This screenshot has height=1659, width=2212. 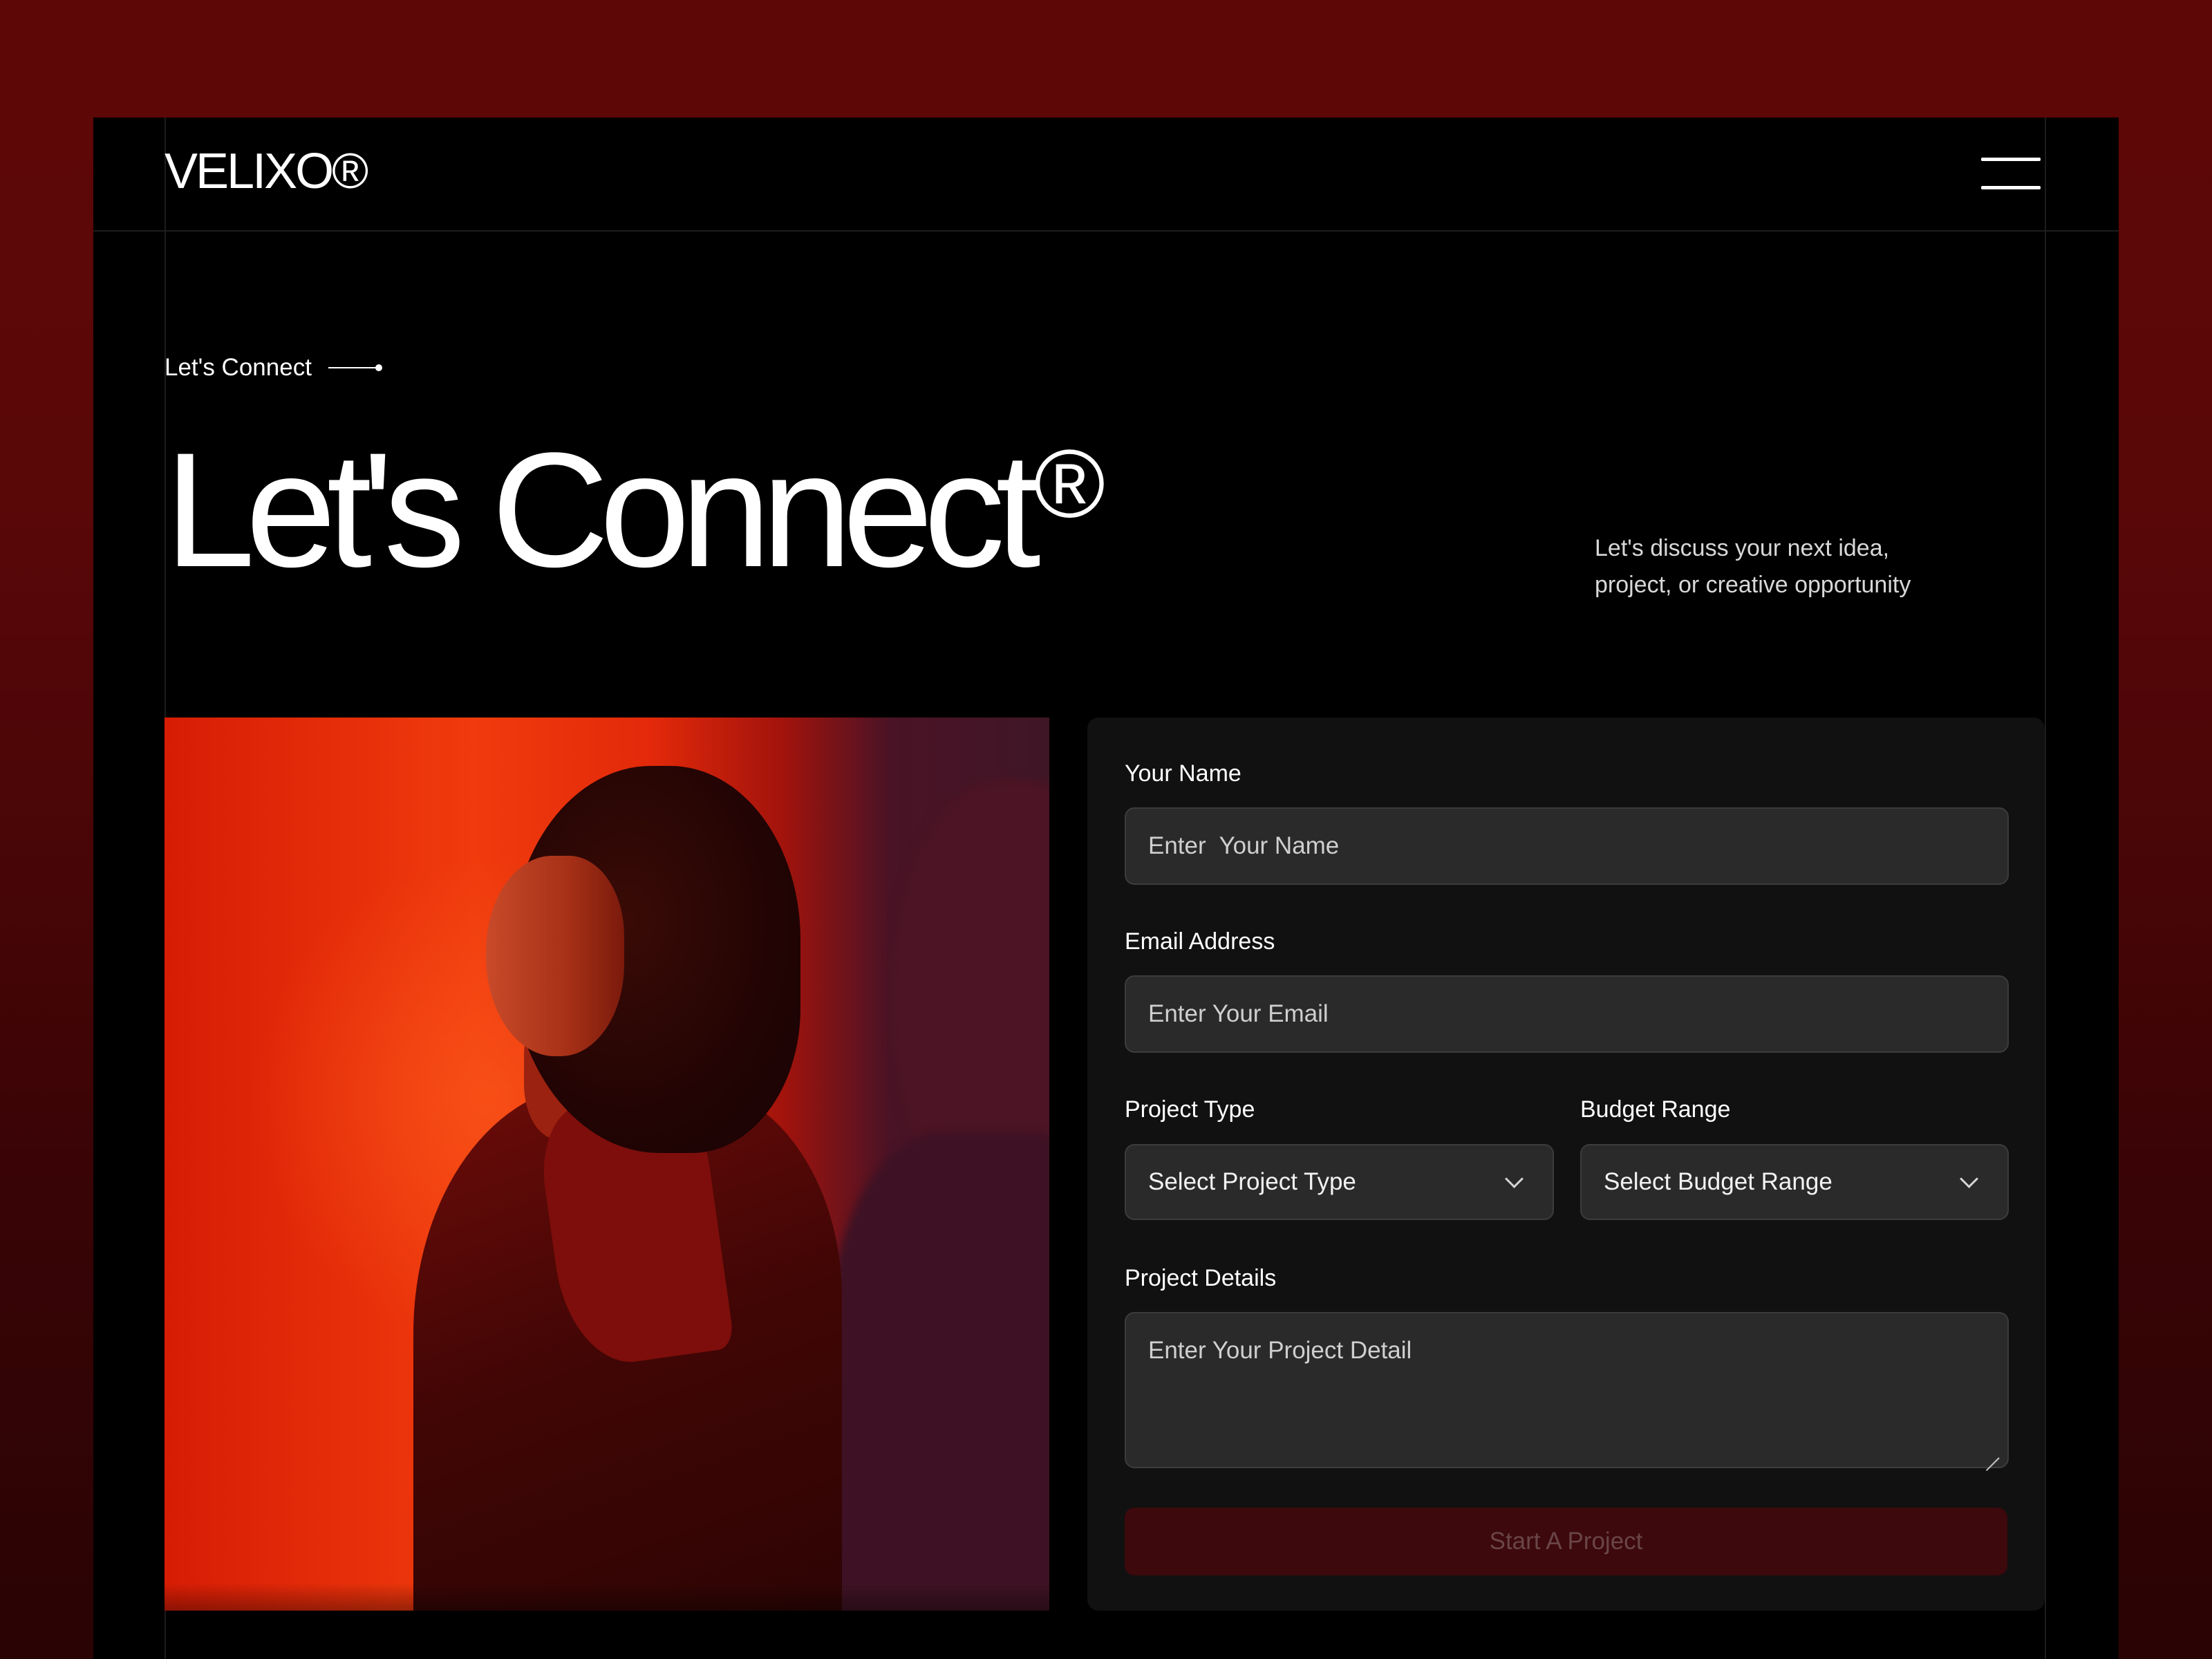 I want to click on photo-shadow-body, so click(x=938, y=1371).